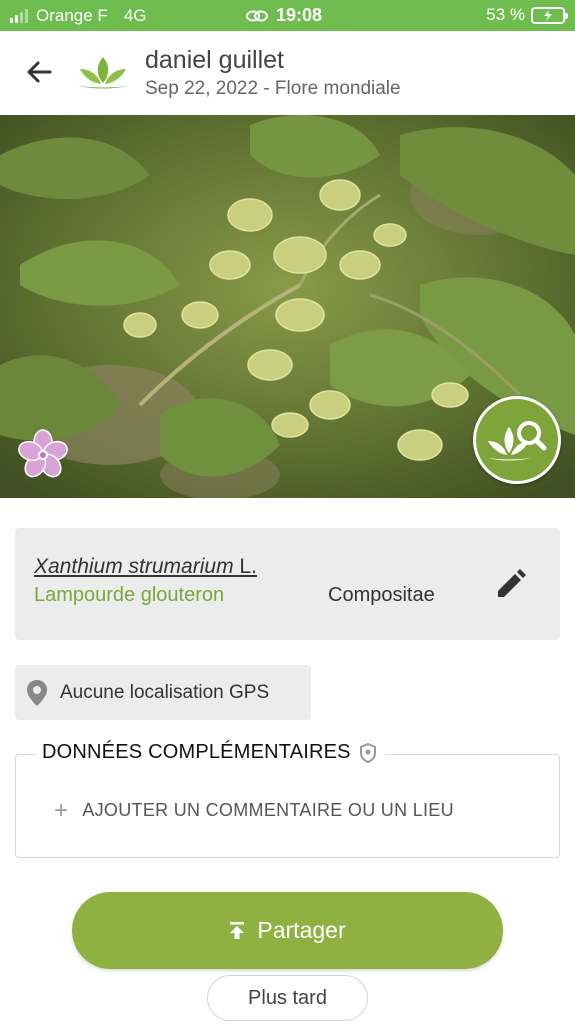 The width and height of the screenshot is (575, 1024). I want to click on leaf-search-icon, so click(517, 441).